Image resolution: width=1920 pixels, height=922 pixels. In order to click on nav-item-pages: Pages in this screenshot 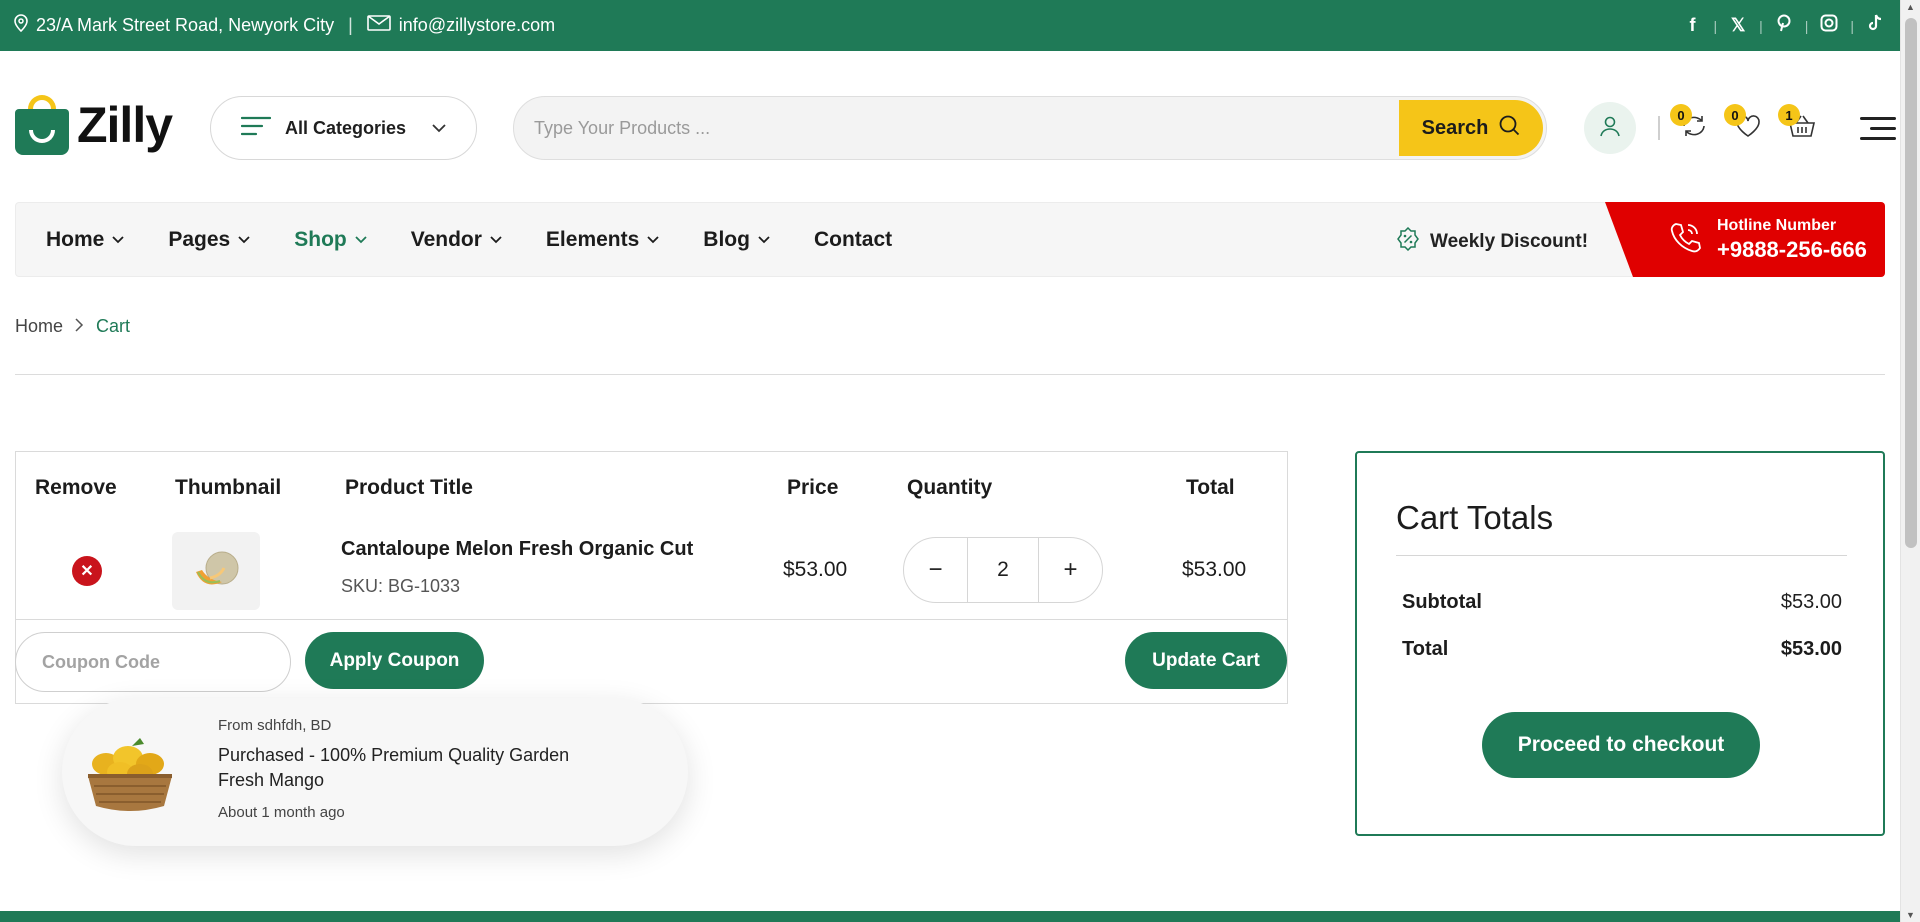, I will do `click(209, 240)`.